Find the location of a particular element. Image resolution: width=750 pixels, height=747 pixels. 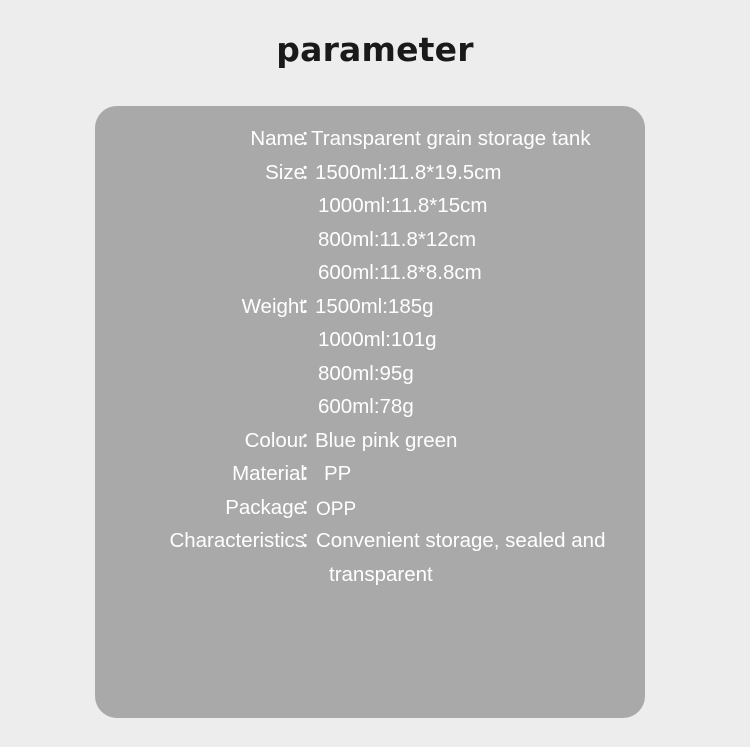

spec-row-weight-800ml: 800ml:95g is located at coordinates (370, 374).